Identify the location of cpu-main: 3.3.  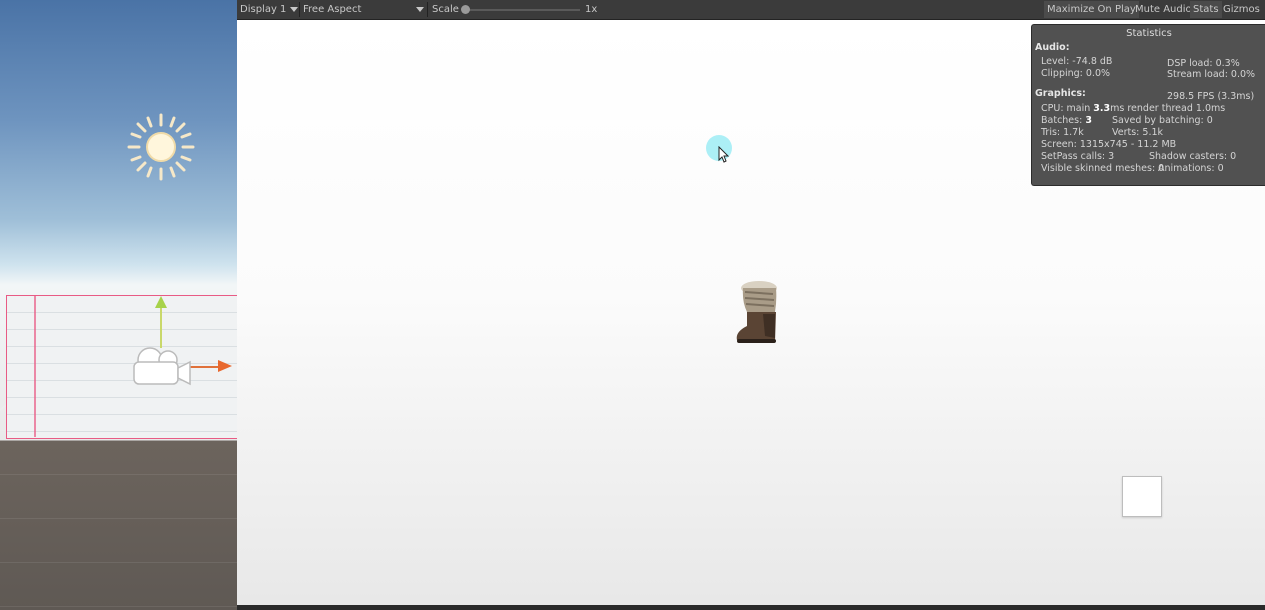
(1102, 108).